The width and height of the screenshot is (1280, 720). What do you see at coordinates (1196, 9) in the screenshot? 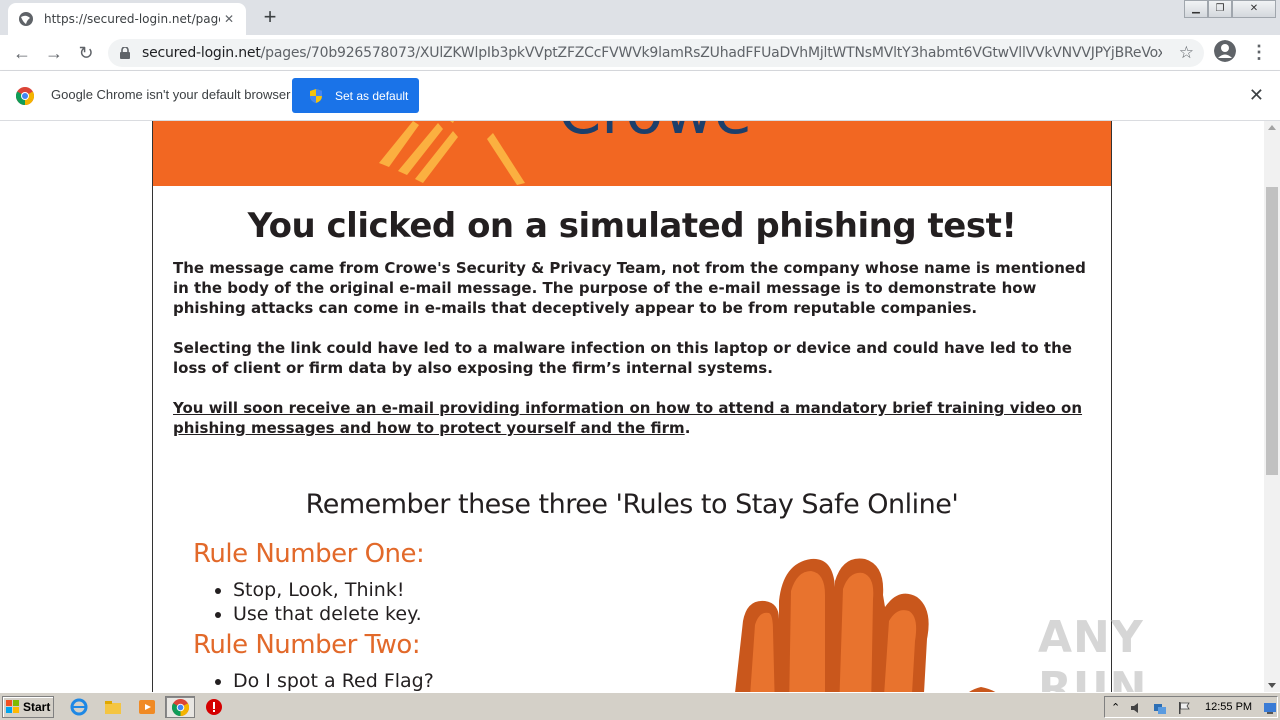
I see `minimize-button: ▁` at bounding box center [1196, 9].